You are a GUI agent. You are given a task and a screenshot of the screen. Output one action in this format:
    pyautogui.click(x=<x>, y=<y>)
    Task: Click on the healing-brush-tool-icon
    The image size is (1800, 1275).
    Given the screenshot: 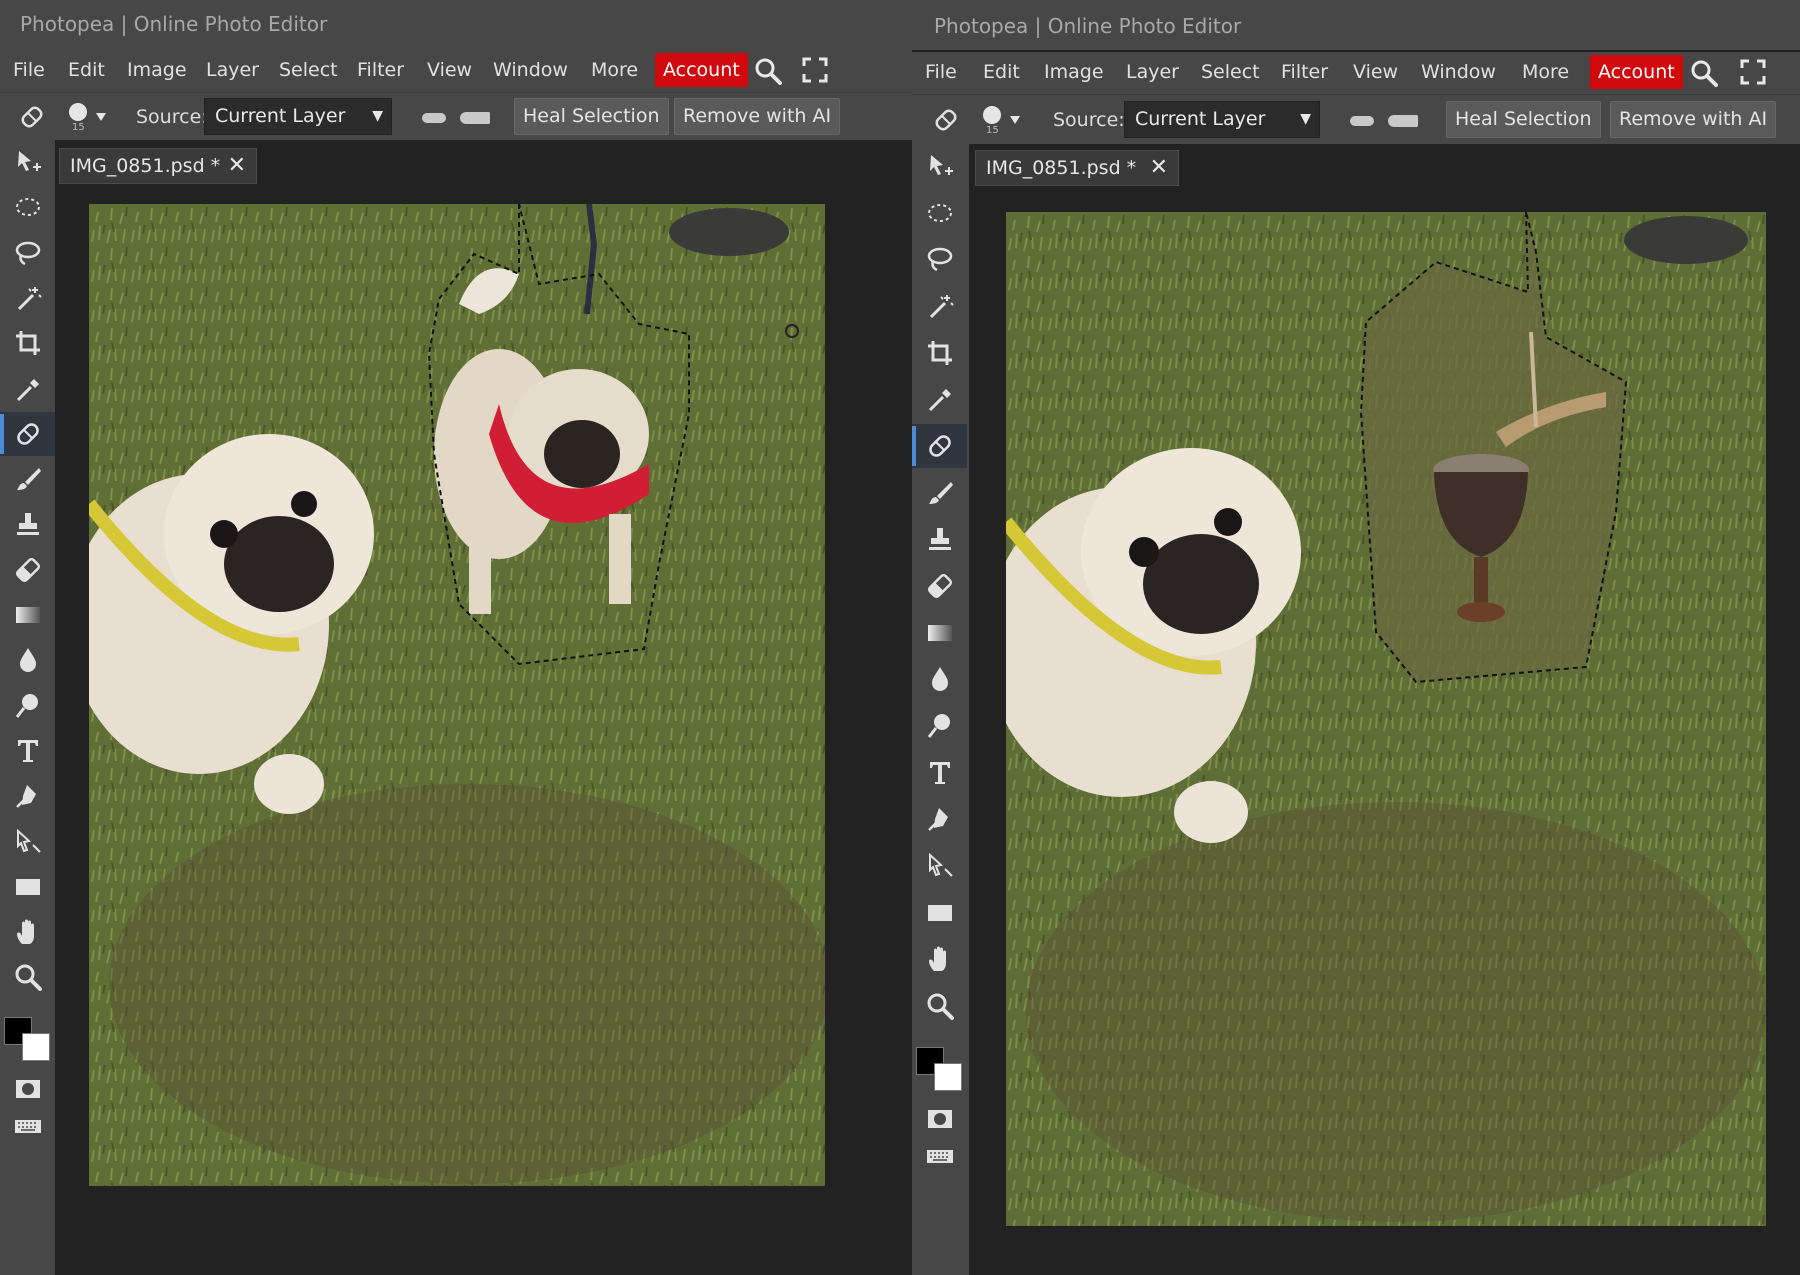 What is the action you would take?
    pyautogui.click(x=27, y=434)
    